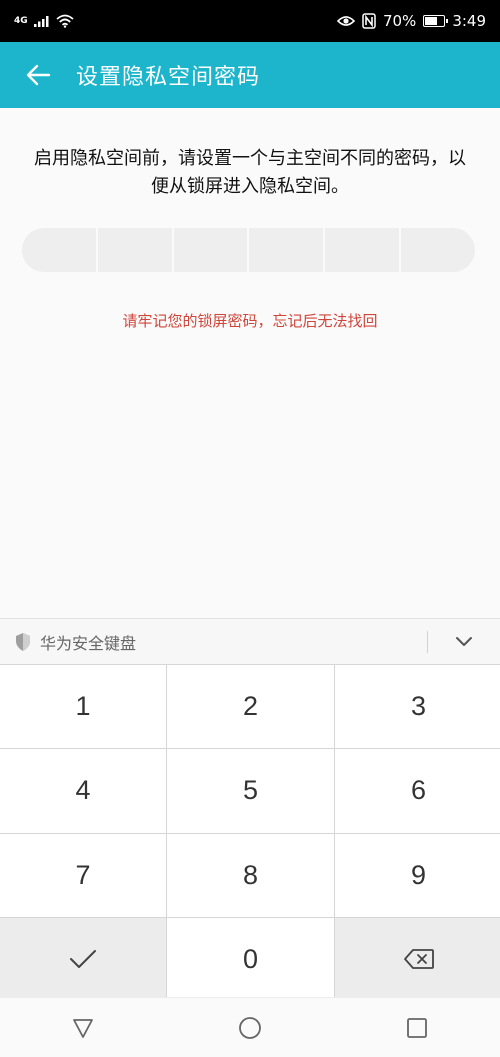  I want to click on checkmark-icon, so click(83, 959).